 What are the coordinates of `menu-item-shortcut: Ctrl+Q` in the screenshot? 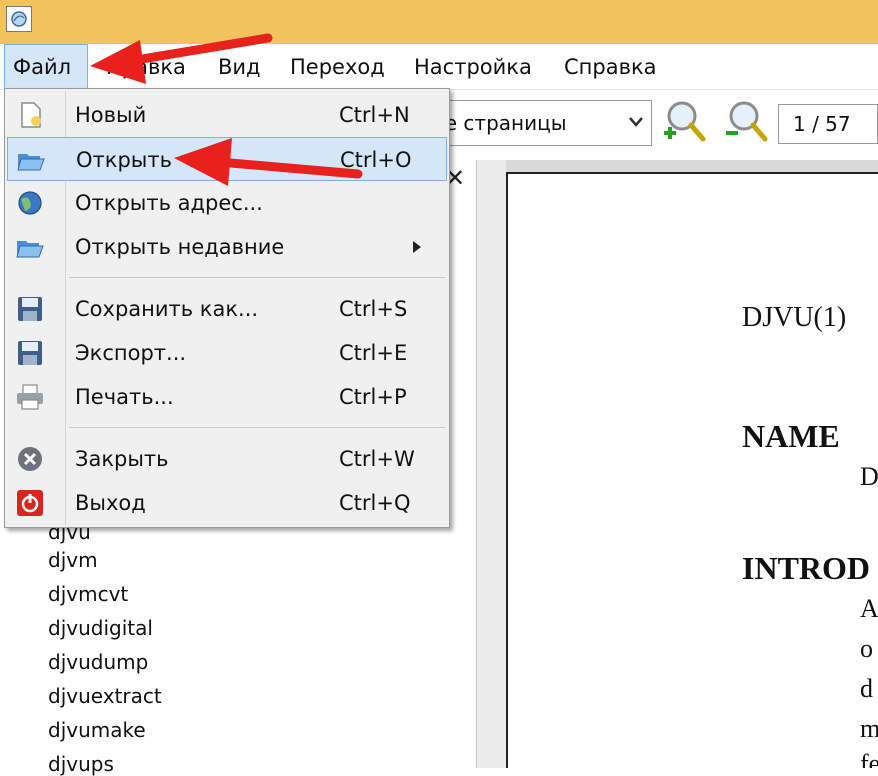 It's located at (375, 503).